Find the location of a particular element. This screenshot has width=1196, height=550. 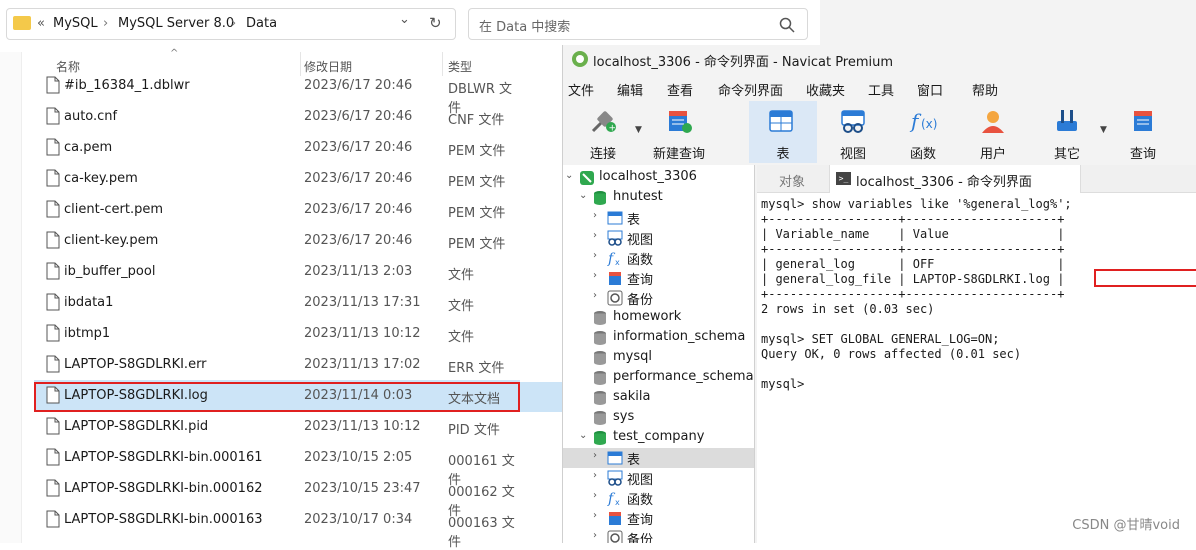

menu-tools: 工具 is located at coordinates (881, 89).